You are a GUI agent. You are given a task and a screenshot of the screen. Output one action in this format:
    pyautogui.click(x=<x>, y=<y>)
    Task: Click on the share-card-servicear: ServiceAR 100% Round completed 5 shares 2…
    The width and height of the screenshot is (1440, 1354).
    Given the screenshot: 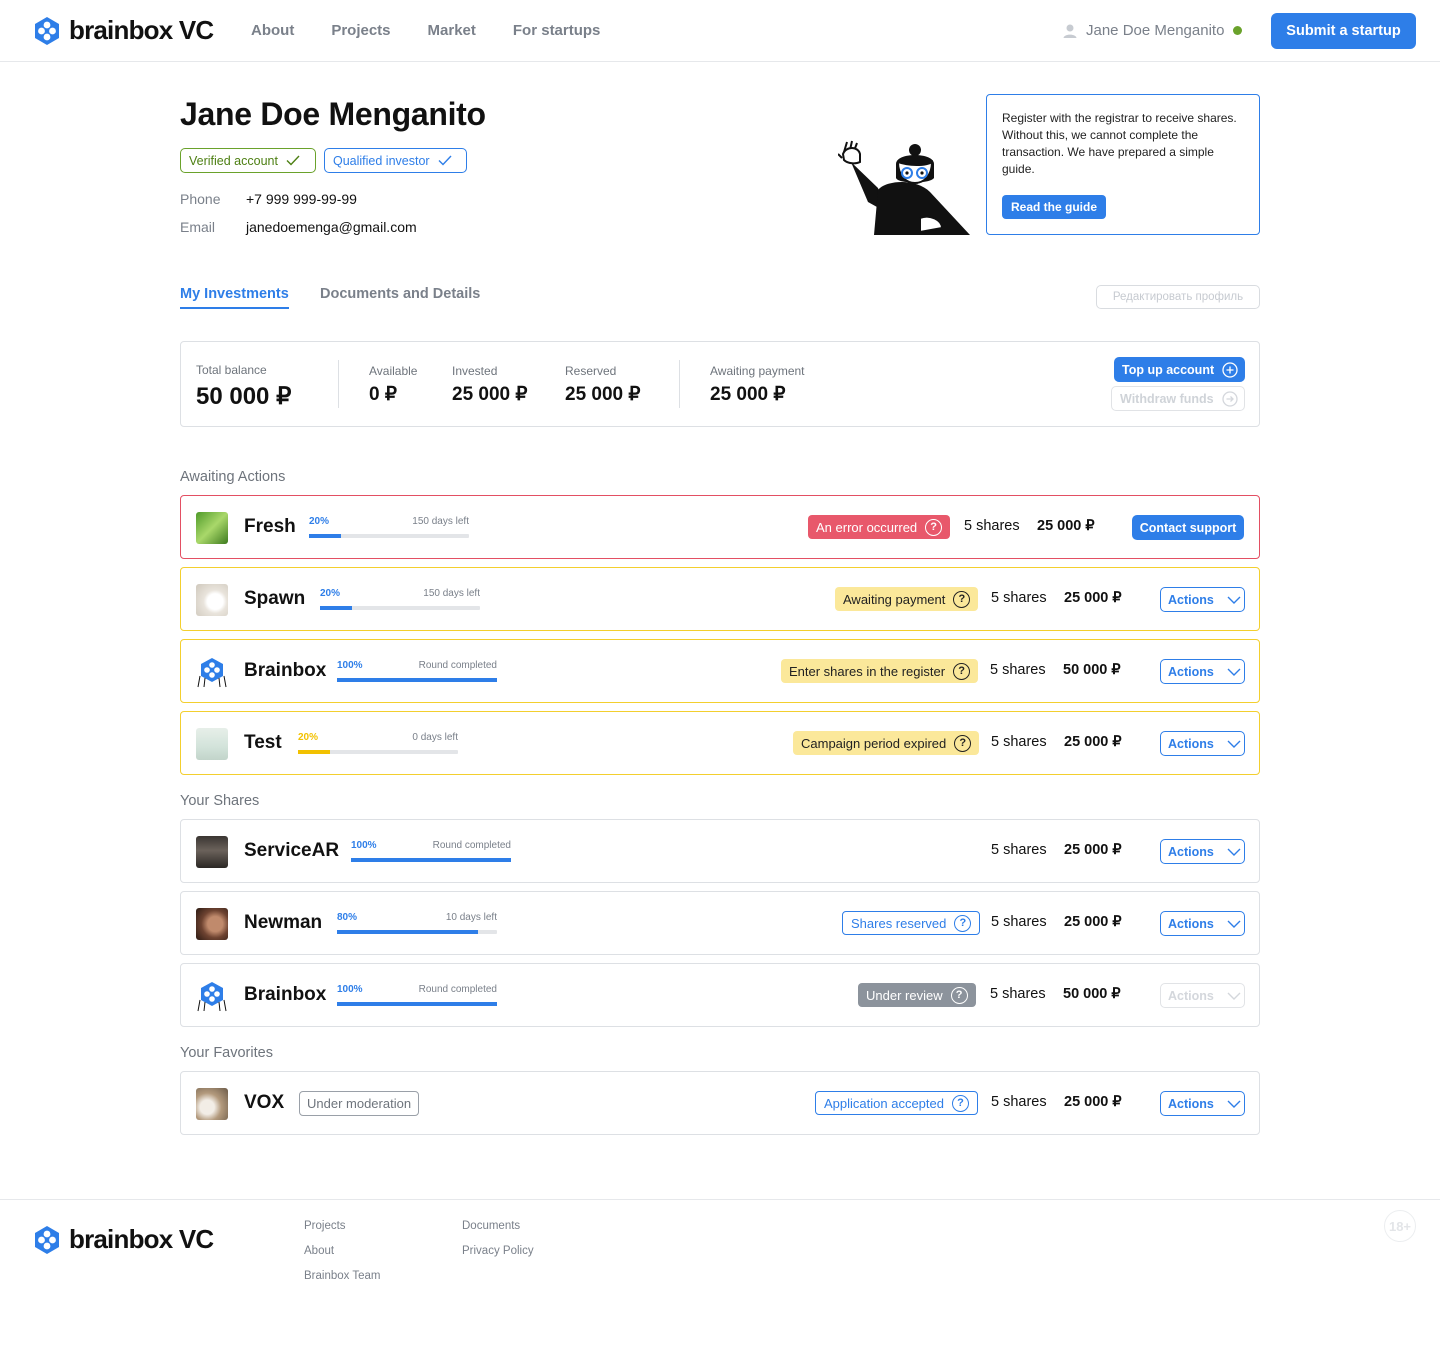 What is the action you would take?
    pyautogui.click(x=720, y=851)
    